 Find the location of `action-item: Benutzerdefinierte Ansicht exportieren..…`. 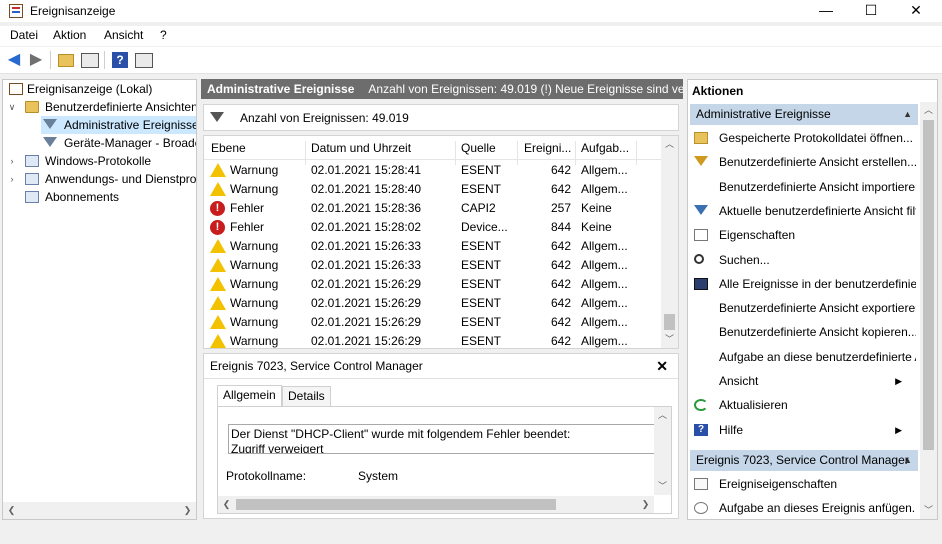

action-item: Benutzerdefinierte Ansicht exportieren..… is located at coordinates (802, 308).